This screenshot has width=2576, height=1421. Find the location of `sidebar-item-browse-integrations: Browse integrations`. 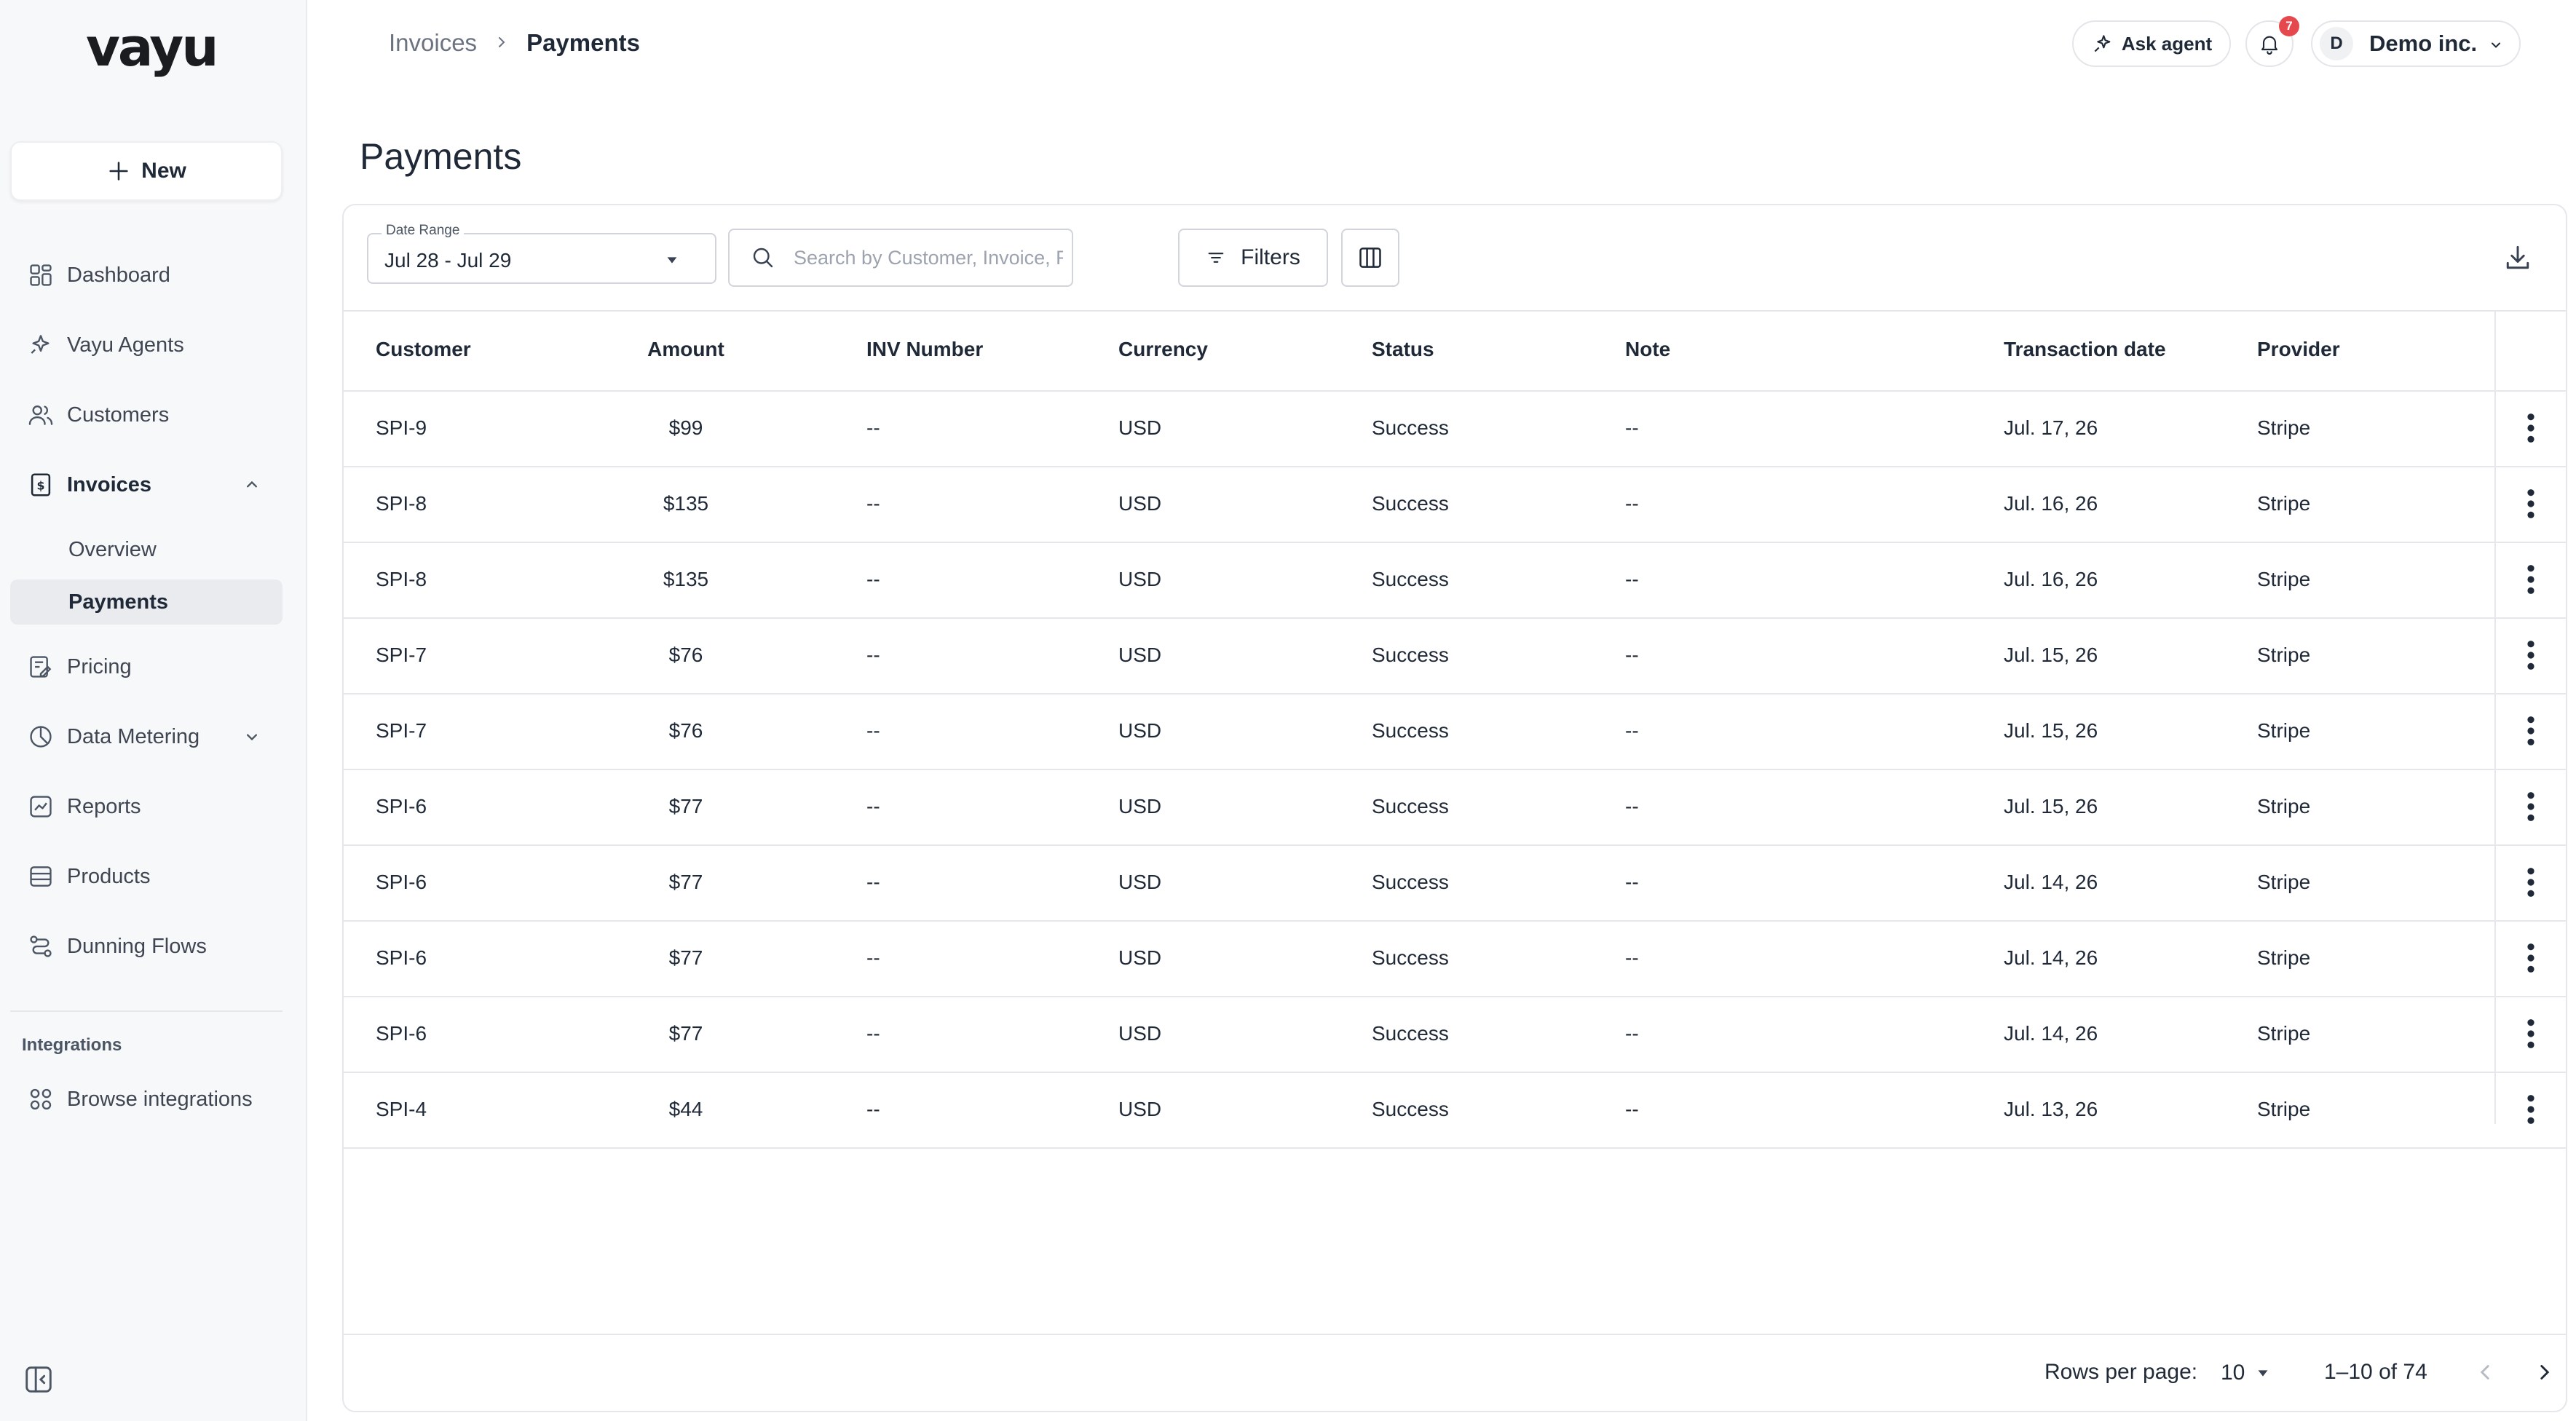

sidebar-item-browse-integrations: Browse integrations is located at coordinates (146, 1099).